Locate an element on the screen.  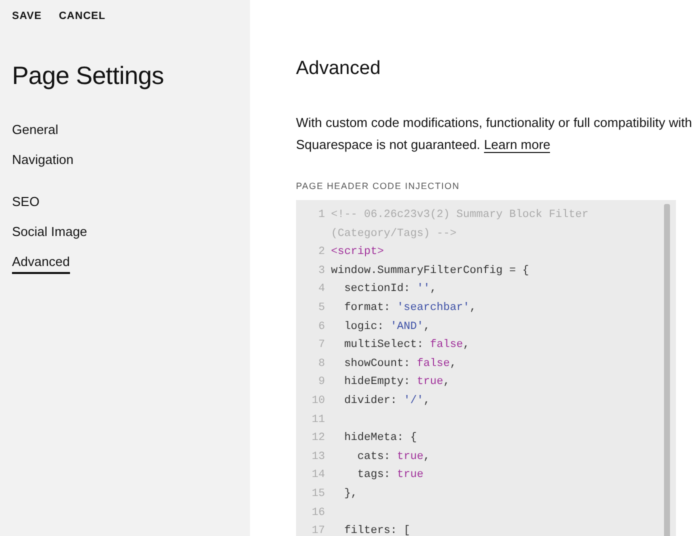
section-title: Advanced is located at coordinates (339, 69).